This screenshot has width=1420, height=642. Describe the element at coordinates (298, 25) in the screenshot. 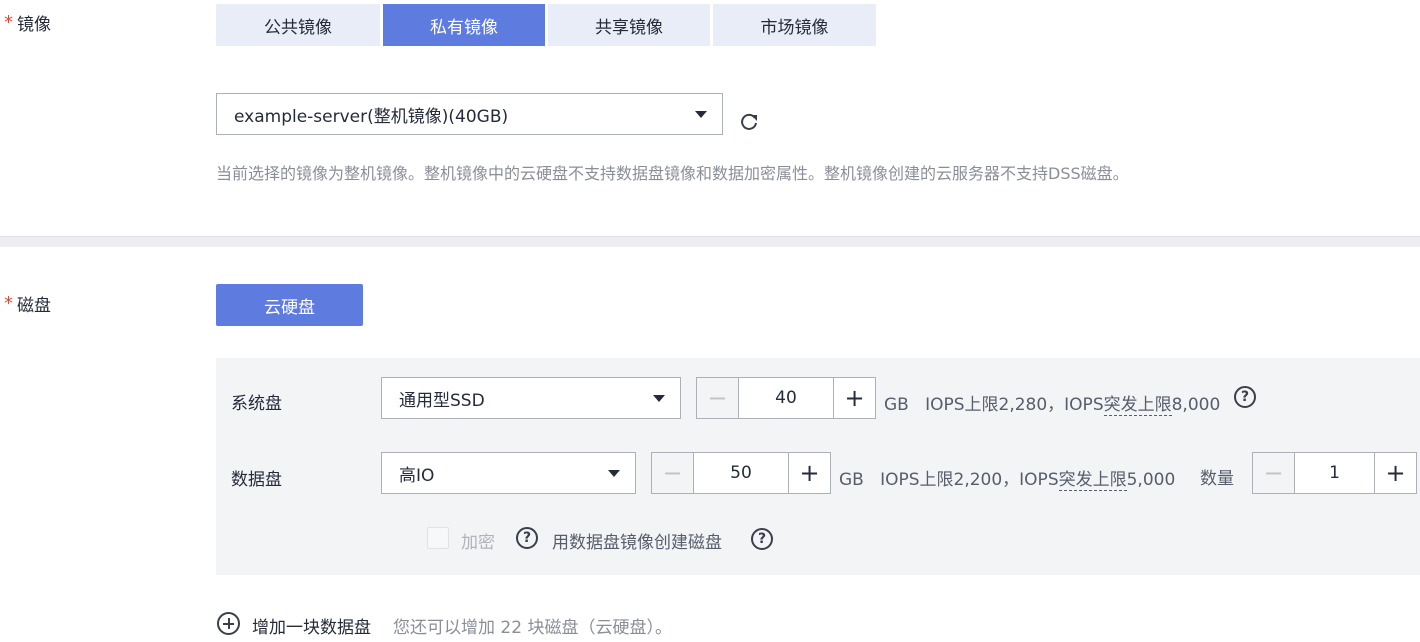

I see `tab-public-image: 公共镜像` at that location.